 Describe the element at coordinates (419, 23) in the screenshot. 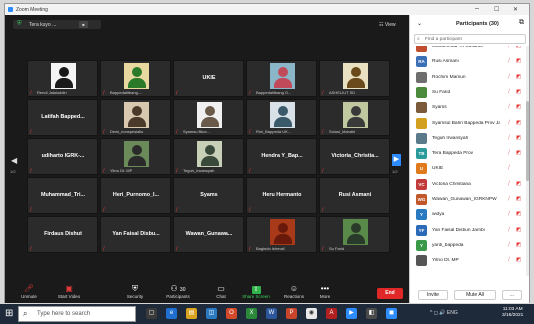

I see `chevron-down-icon: ⌄` at that location.